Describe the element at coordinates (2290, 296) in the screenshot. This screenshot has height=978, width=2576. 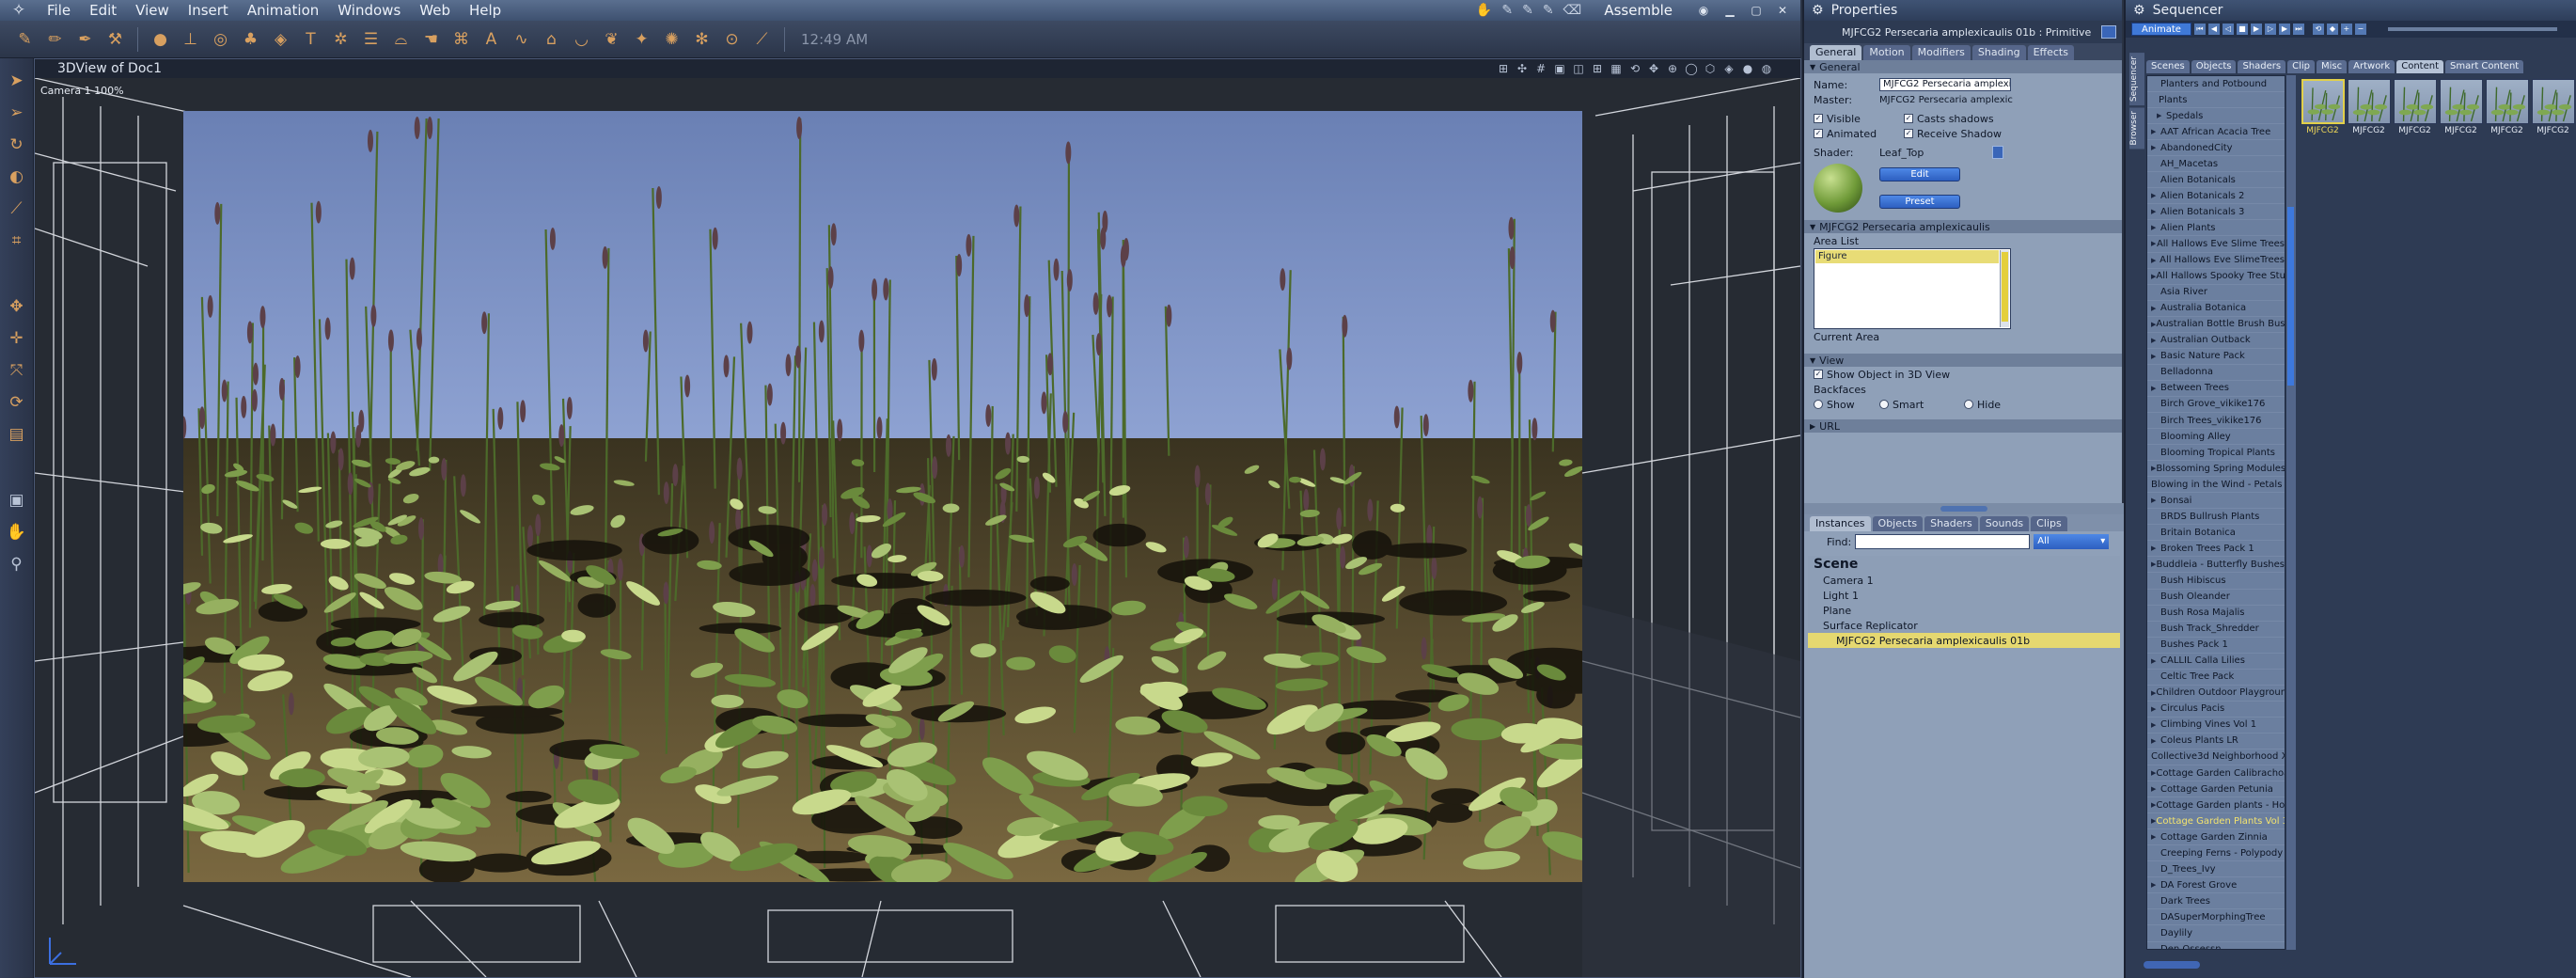
I see `content-list-scroll-thumb` at that location.